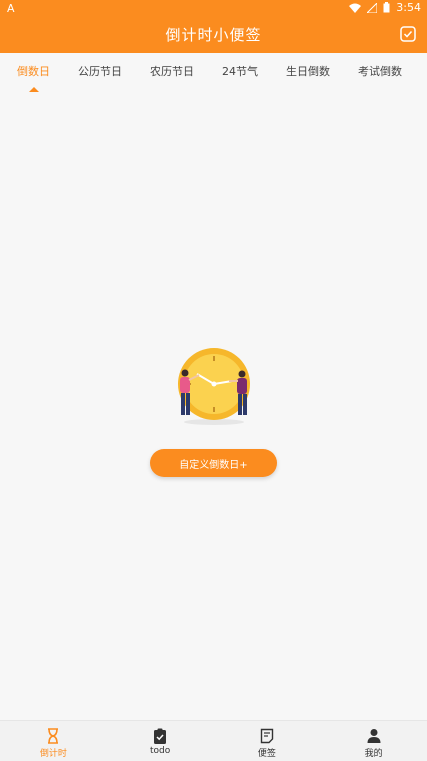 Image resolution: width=427 pixels, height=761 pixels. Describe the element at coordinates (213, 72) in the screenshot. I see `category-tabs: 倒数日 公历节日 农历节日 24节气 生日倒数 考试倒数` at that location.